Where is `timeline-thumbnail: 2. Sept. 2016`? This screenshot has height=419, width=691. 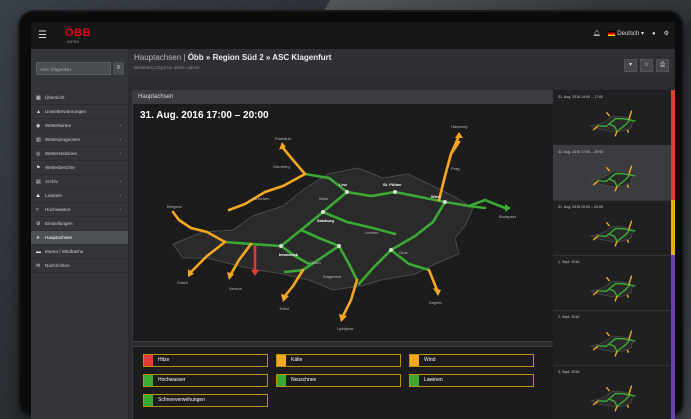
timeline-thumbnail: 2. Sept. 2016 is located at coordinates (614, 338).